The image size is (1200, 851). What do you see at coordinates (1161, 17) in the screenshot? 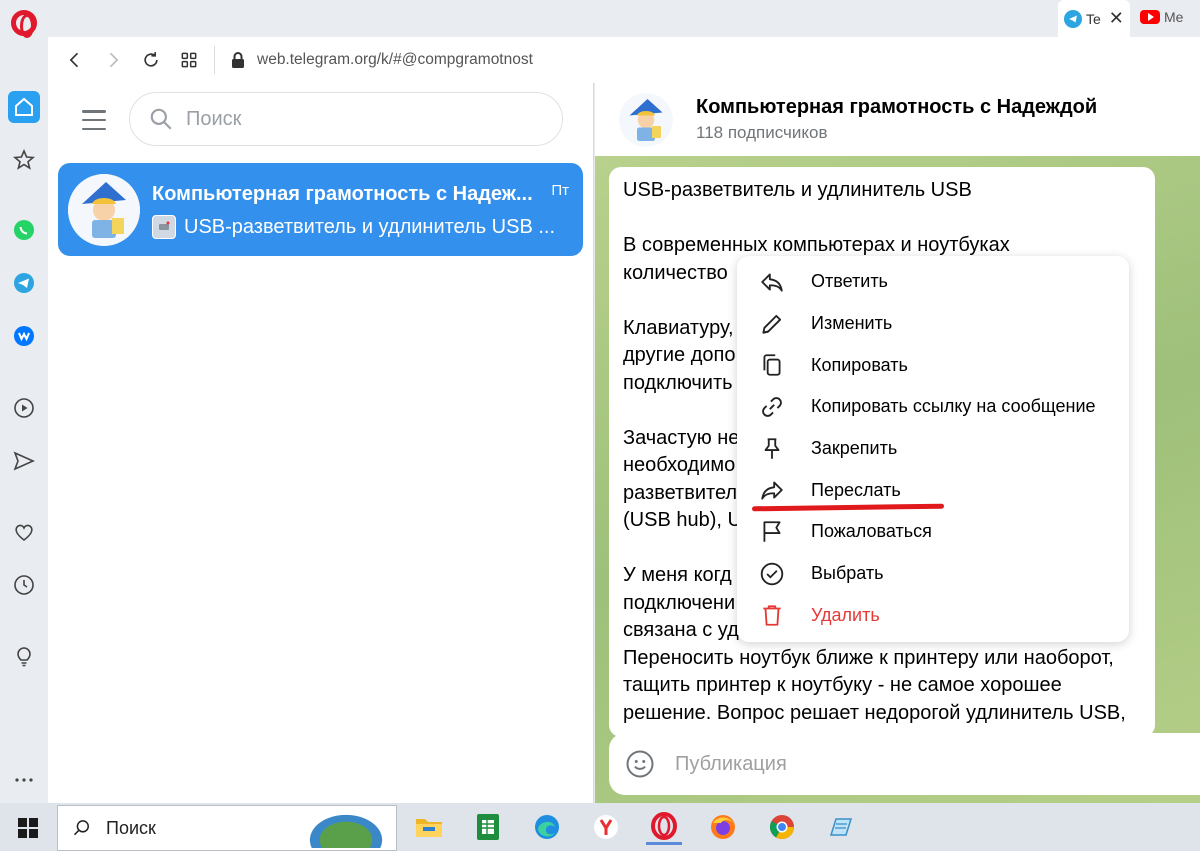
I see `tab-youtube: Me` at bounding box center [1161, 17].